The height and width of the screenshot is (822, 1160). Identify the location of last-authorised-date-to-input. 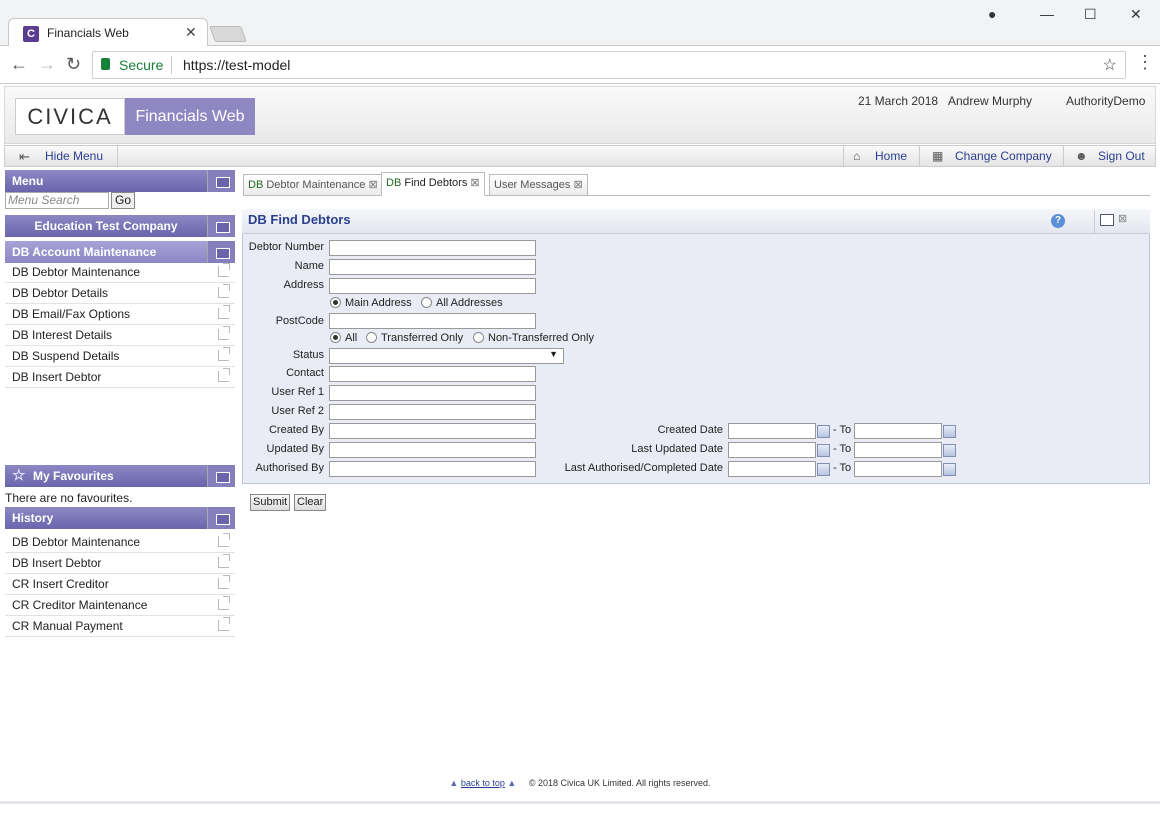
(898, 469).